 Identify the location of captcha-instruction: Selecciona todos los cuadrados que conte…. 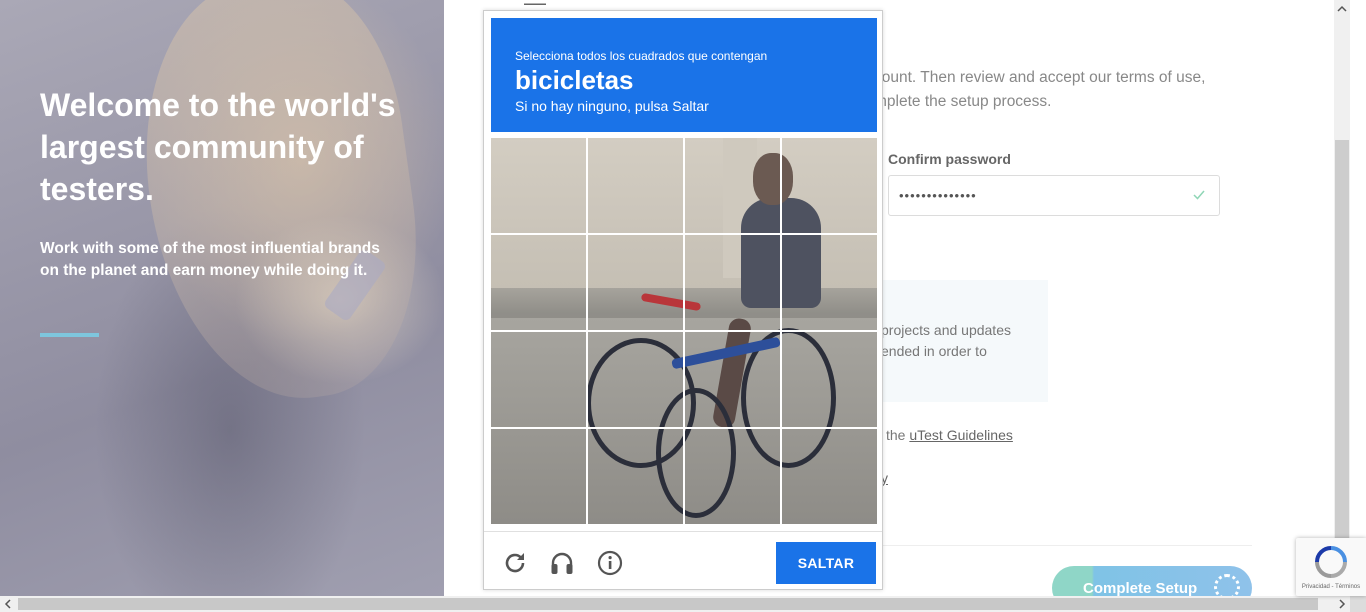
(641, 56).